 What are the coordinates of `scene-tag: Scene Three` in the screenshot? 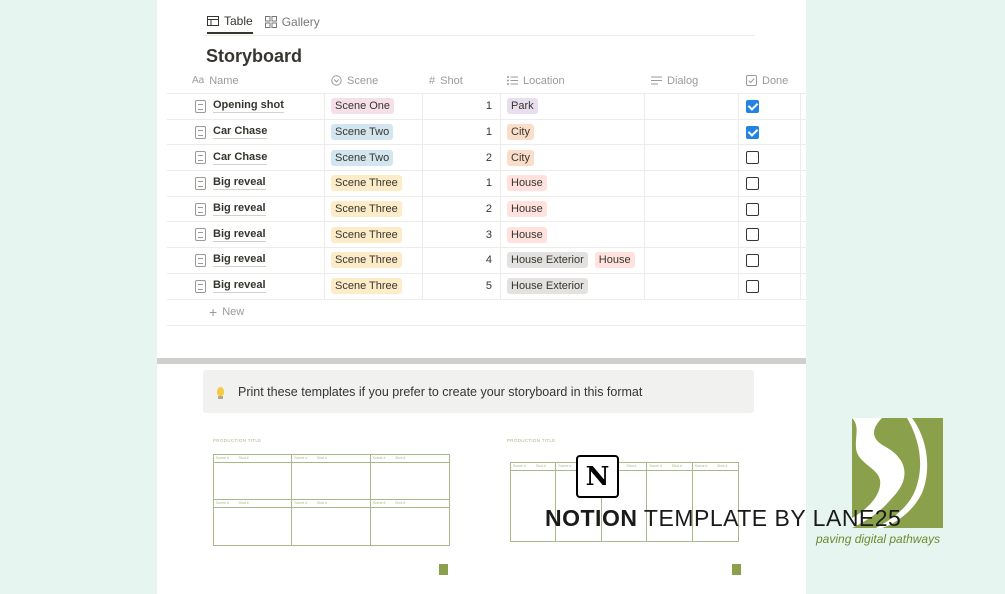 It's located at (366, 260).